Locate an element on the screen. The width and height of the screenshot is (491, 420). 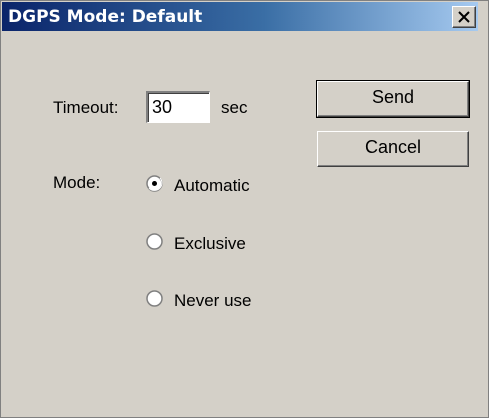
cancel-button: Cancel is located at coordinates (393, 149).